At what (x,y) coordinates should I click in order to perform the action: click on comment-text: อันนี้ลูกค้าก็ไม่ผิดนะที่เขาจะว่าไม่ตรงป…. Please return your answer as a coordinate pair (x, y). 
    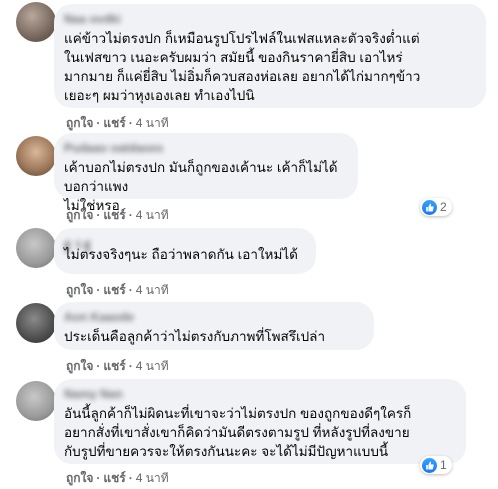
    Looking at the image, I should click on (238, 432).